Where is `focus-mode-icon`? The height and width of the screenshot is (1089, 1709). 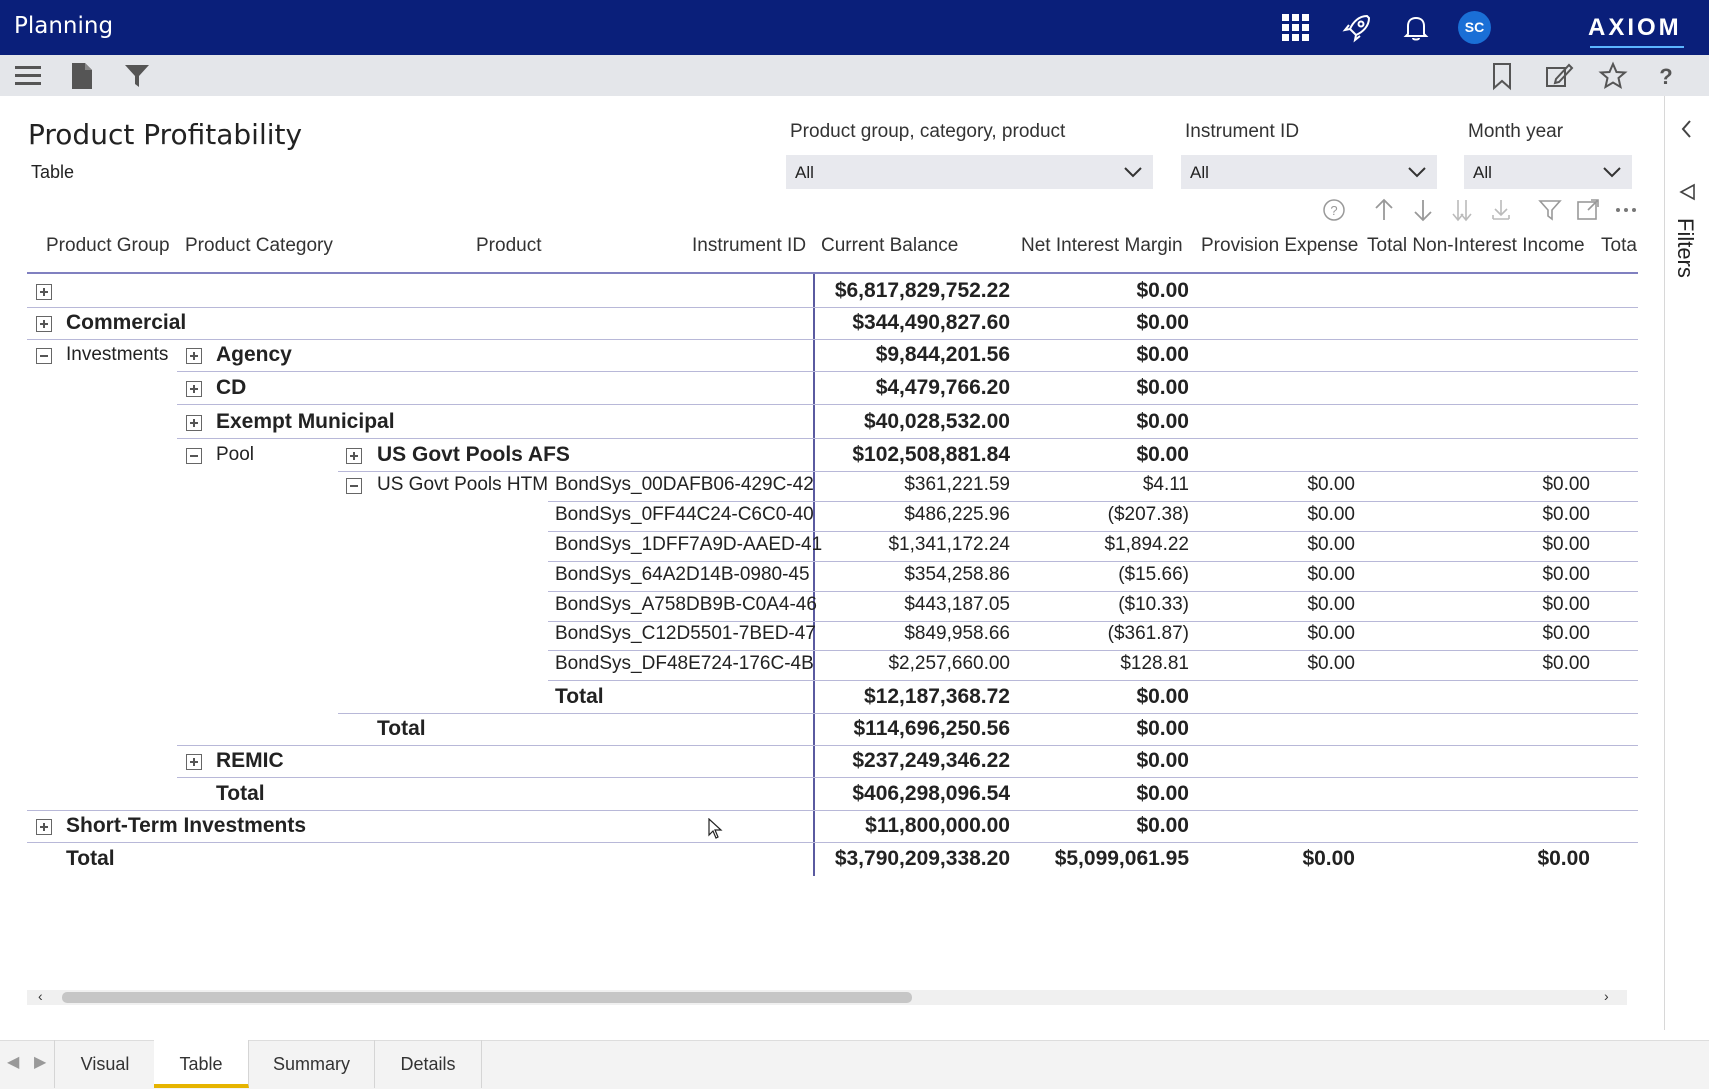 focus-mode-icon is located at coordinates (1588, 210).